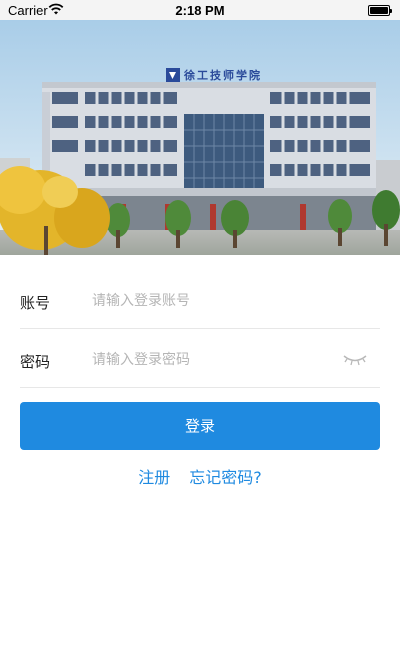  What do you see at coordinates (154, 477) in the screenshot?
I see `register-link: 注册` at bounding box center [154, 477].